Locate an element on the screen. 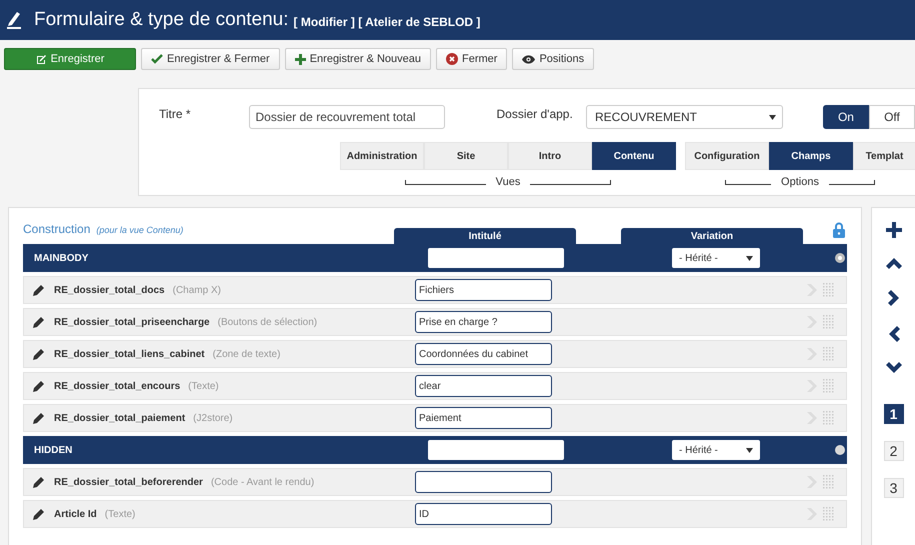 The width and height of the screenshot is (915, 545). column-header: Intitulé is located at coordinates (485, 236).